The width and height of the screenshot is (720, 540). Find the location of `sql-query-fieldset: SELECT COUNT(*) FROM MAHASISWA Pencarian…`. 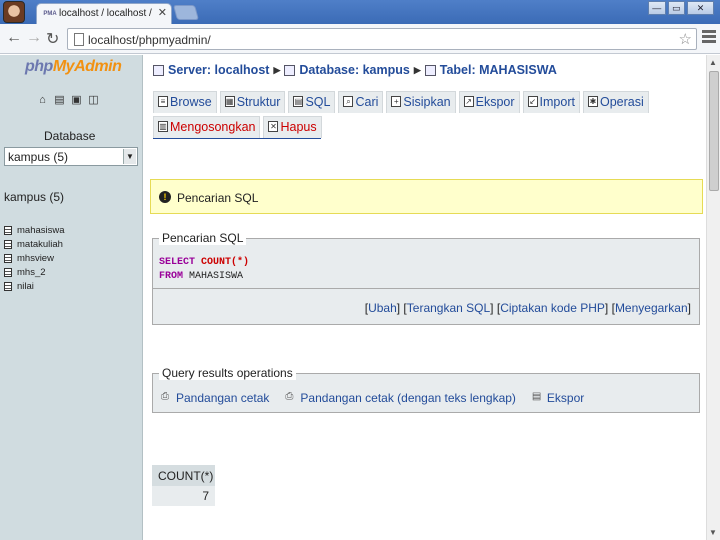

sql-query-fieldset: SELECT COUNT(*) FROM MAHASISWA Pencarian… is located at coordinates (426, 260).